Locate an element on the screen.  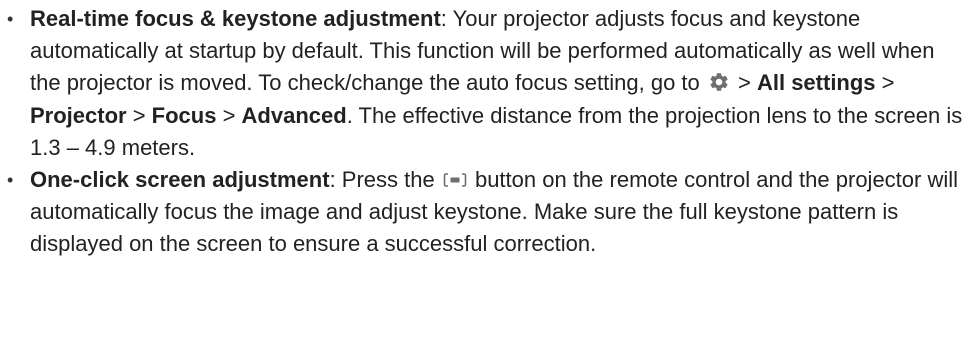
menu-path-focus: Focus is located at coordinates (184, 115).